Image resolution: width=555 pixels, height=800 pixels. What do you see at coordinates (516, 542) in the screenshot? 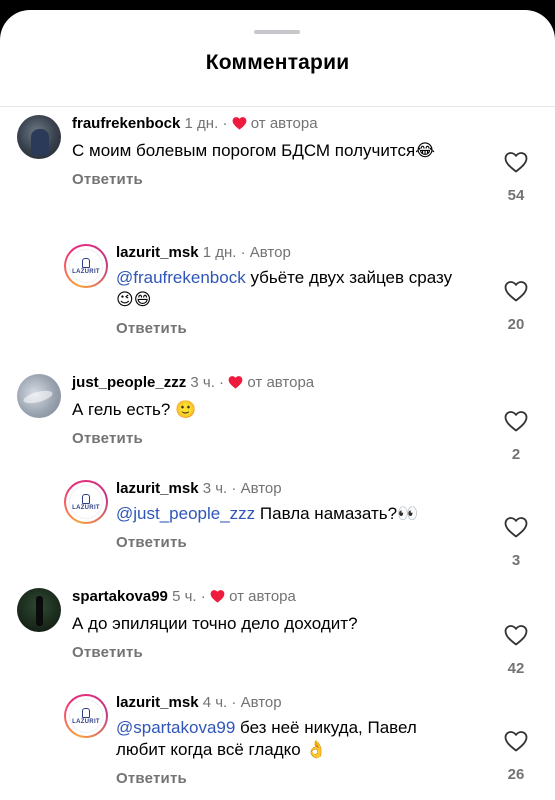
I see `like-control: 3` at bounding box center [516, 542].